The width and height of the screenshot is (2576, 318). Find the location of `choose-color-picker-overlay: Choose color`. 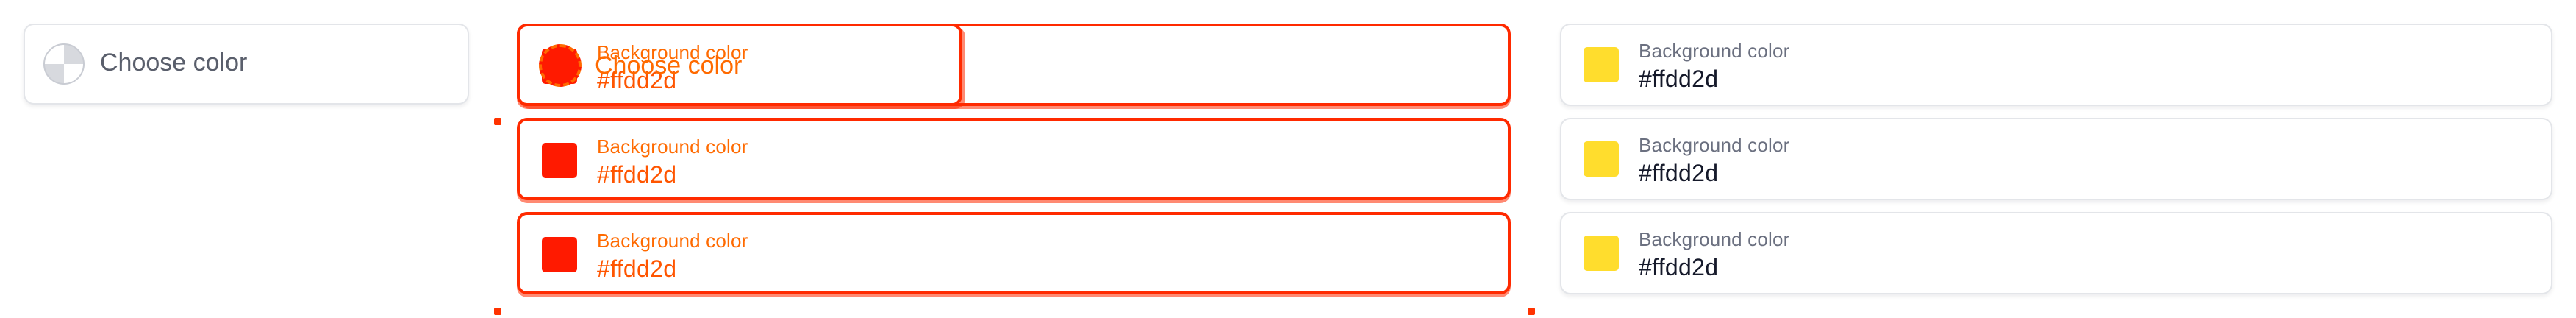

choose-color-picker-overlay: Choose color is located at coordinates (740, 65).